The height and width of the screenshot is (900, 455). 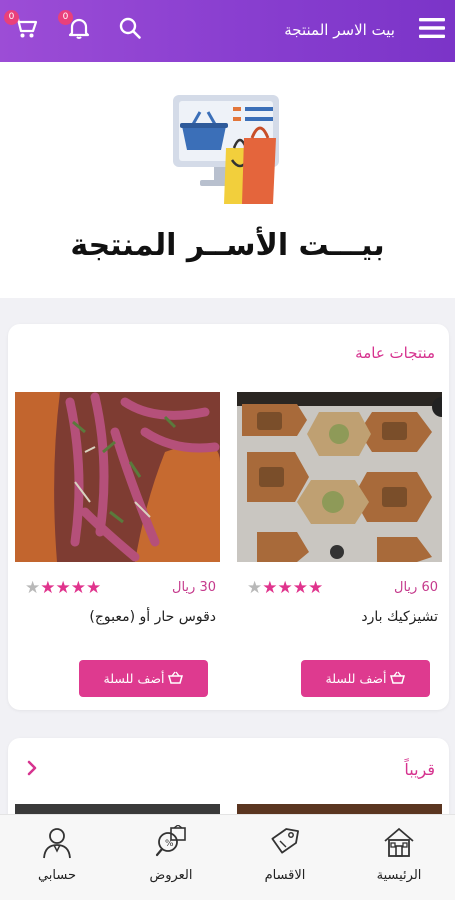 I want to click on nav-home: الرئيسية, so click(x=399, y=854).